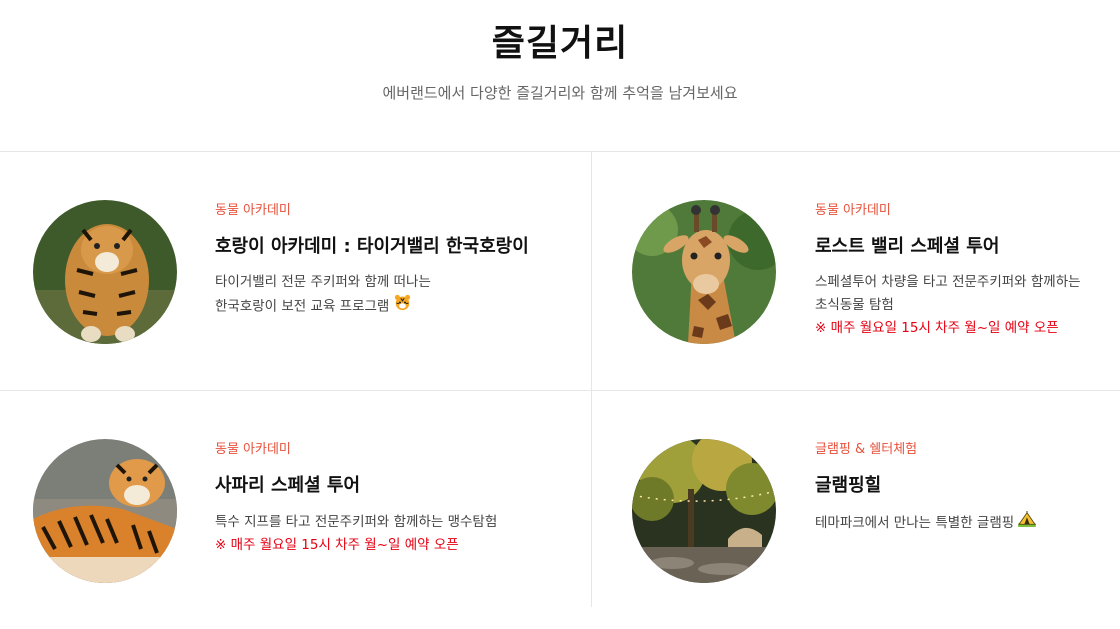 The image size is (1120, 629). What do you see at coordinates (287, 484) in the screenshot?
I see `card-title: 사파리 스페셜 투어` at bounding box center [287, 484].